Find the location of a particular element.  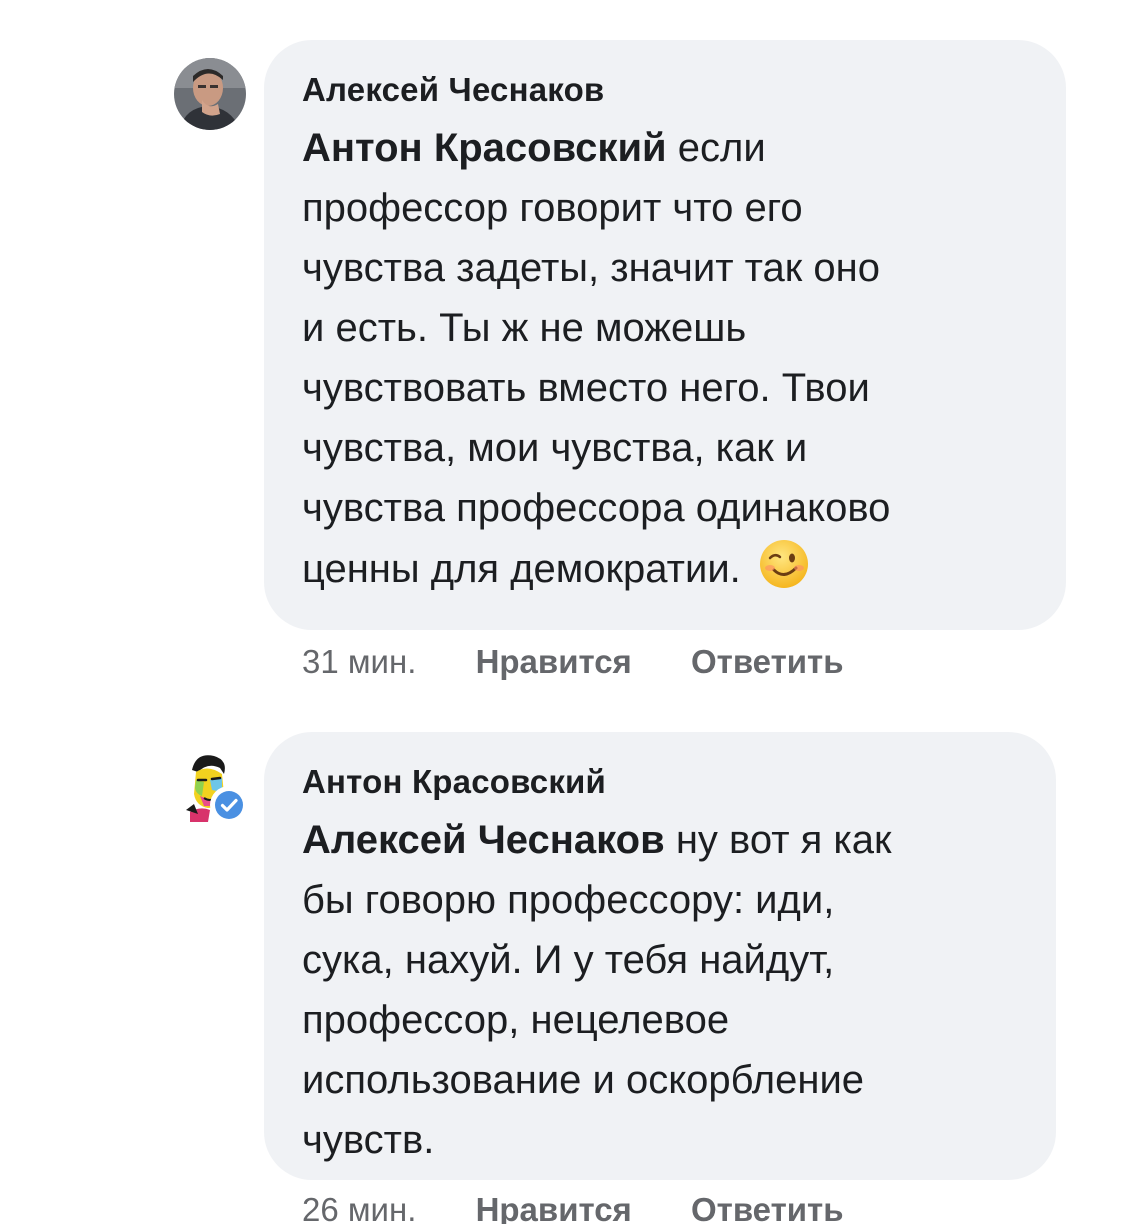

comment-text-line: профессор говорит что его is located at coordinates (552, 208).